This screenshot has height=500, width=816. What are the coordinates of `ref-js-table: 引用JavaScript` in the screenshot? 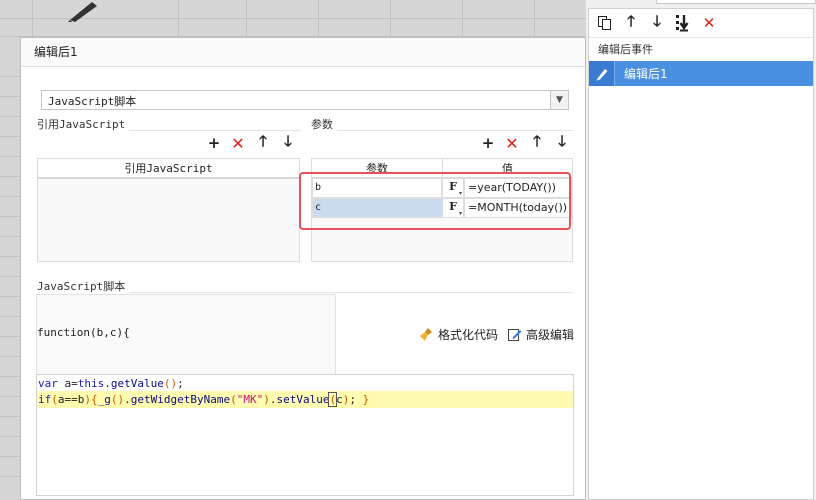 It's located at (168, 210).